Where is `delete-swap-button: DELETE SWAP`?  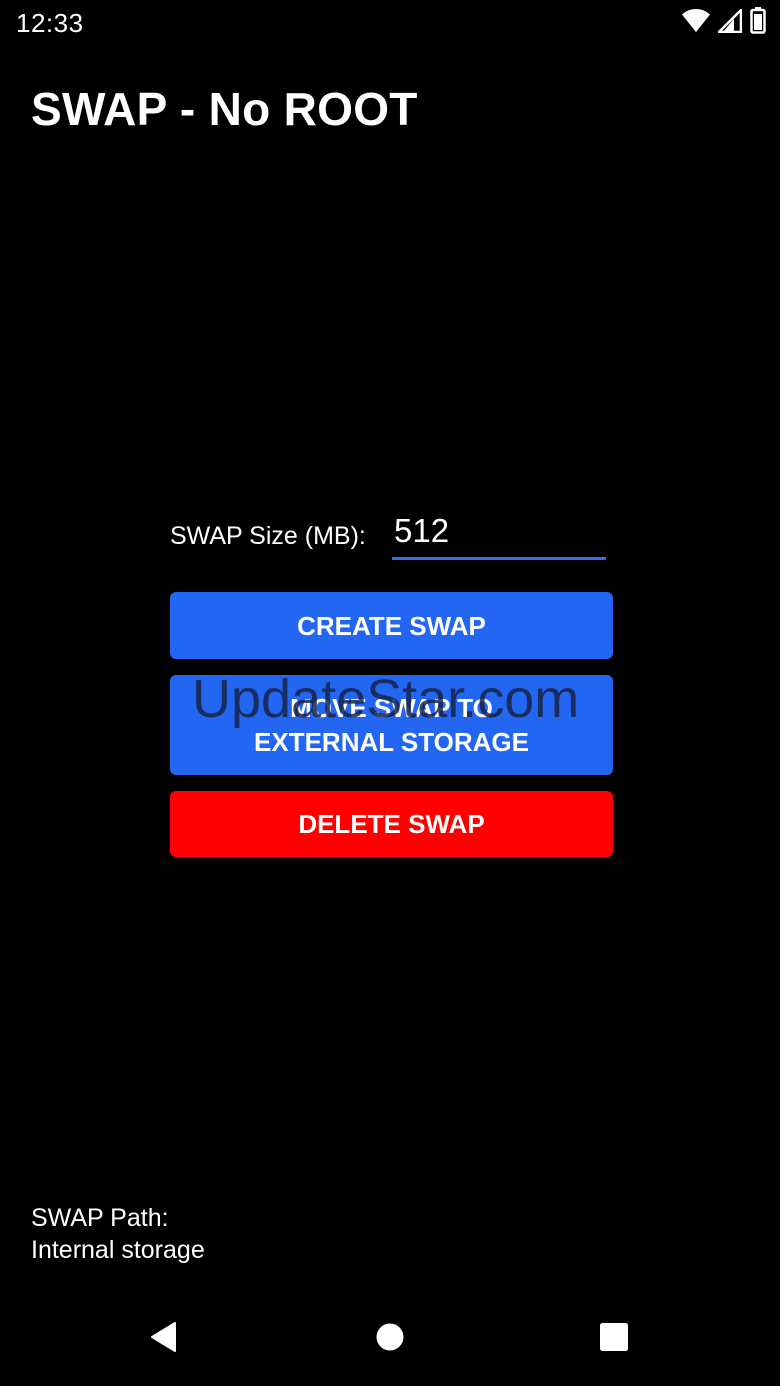
delete-swap-button: DELETE SWAP is located at coordinates (391, 824).